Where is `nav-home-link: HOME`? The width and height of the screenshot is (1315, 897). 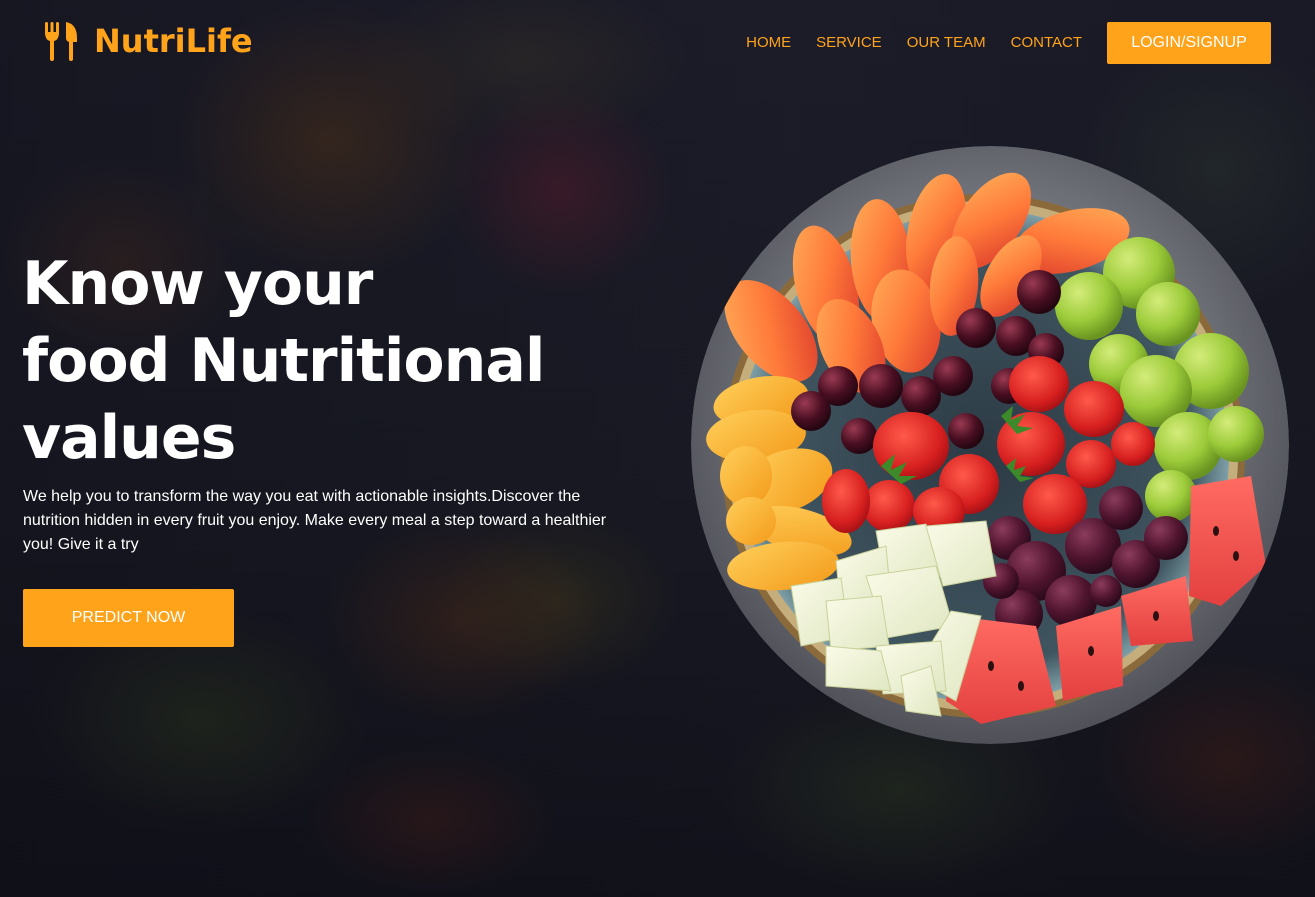 nav-home-link: HOME is located at coordinates (768, 43).